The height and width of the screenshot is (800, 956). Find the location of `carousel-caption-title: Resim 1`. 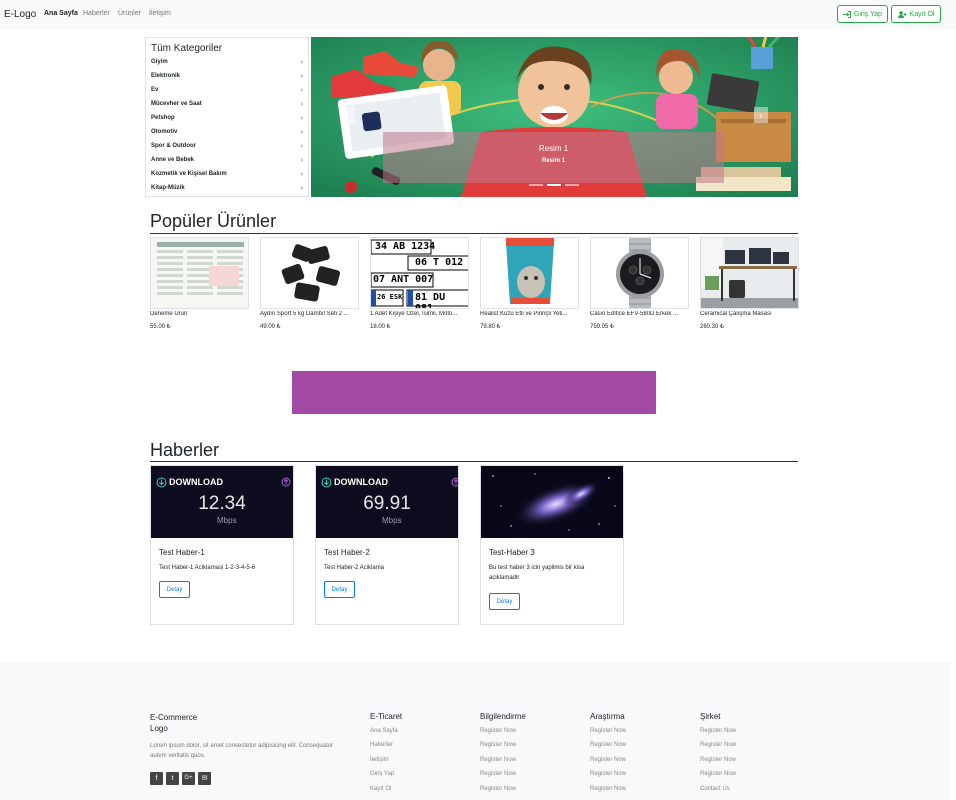

carousel-caption-title: Resim 1 is located at coordinates (553, 148).